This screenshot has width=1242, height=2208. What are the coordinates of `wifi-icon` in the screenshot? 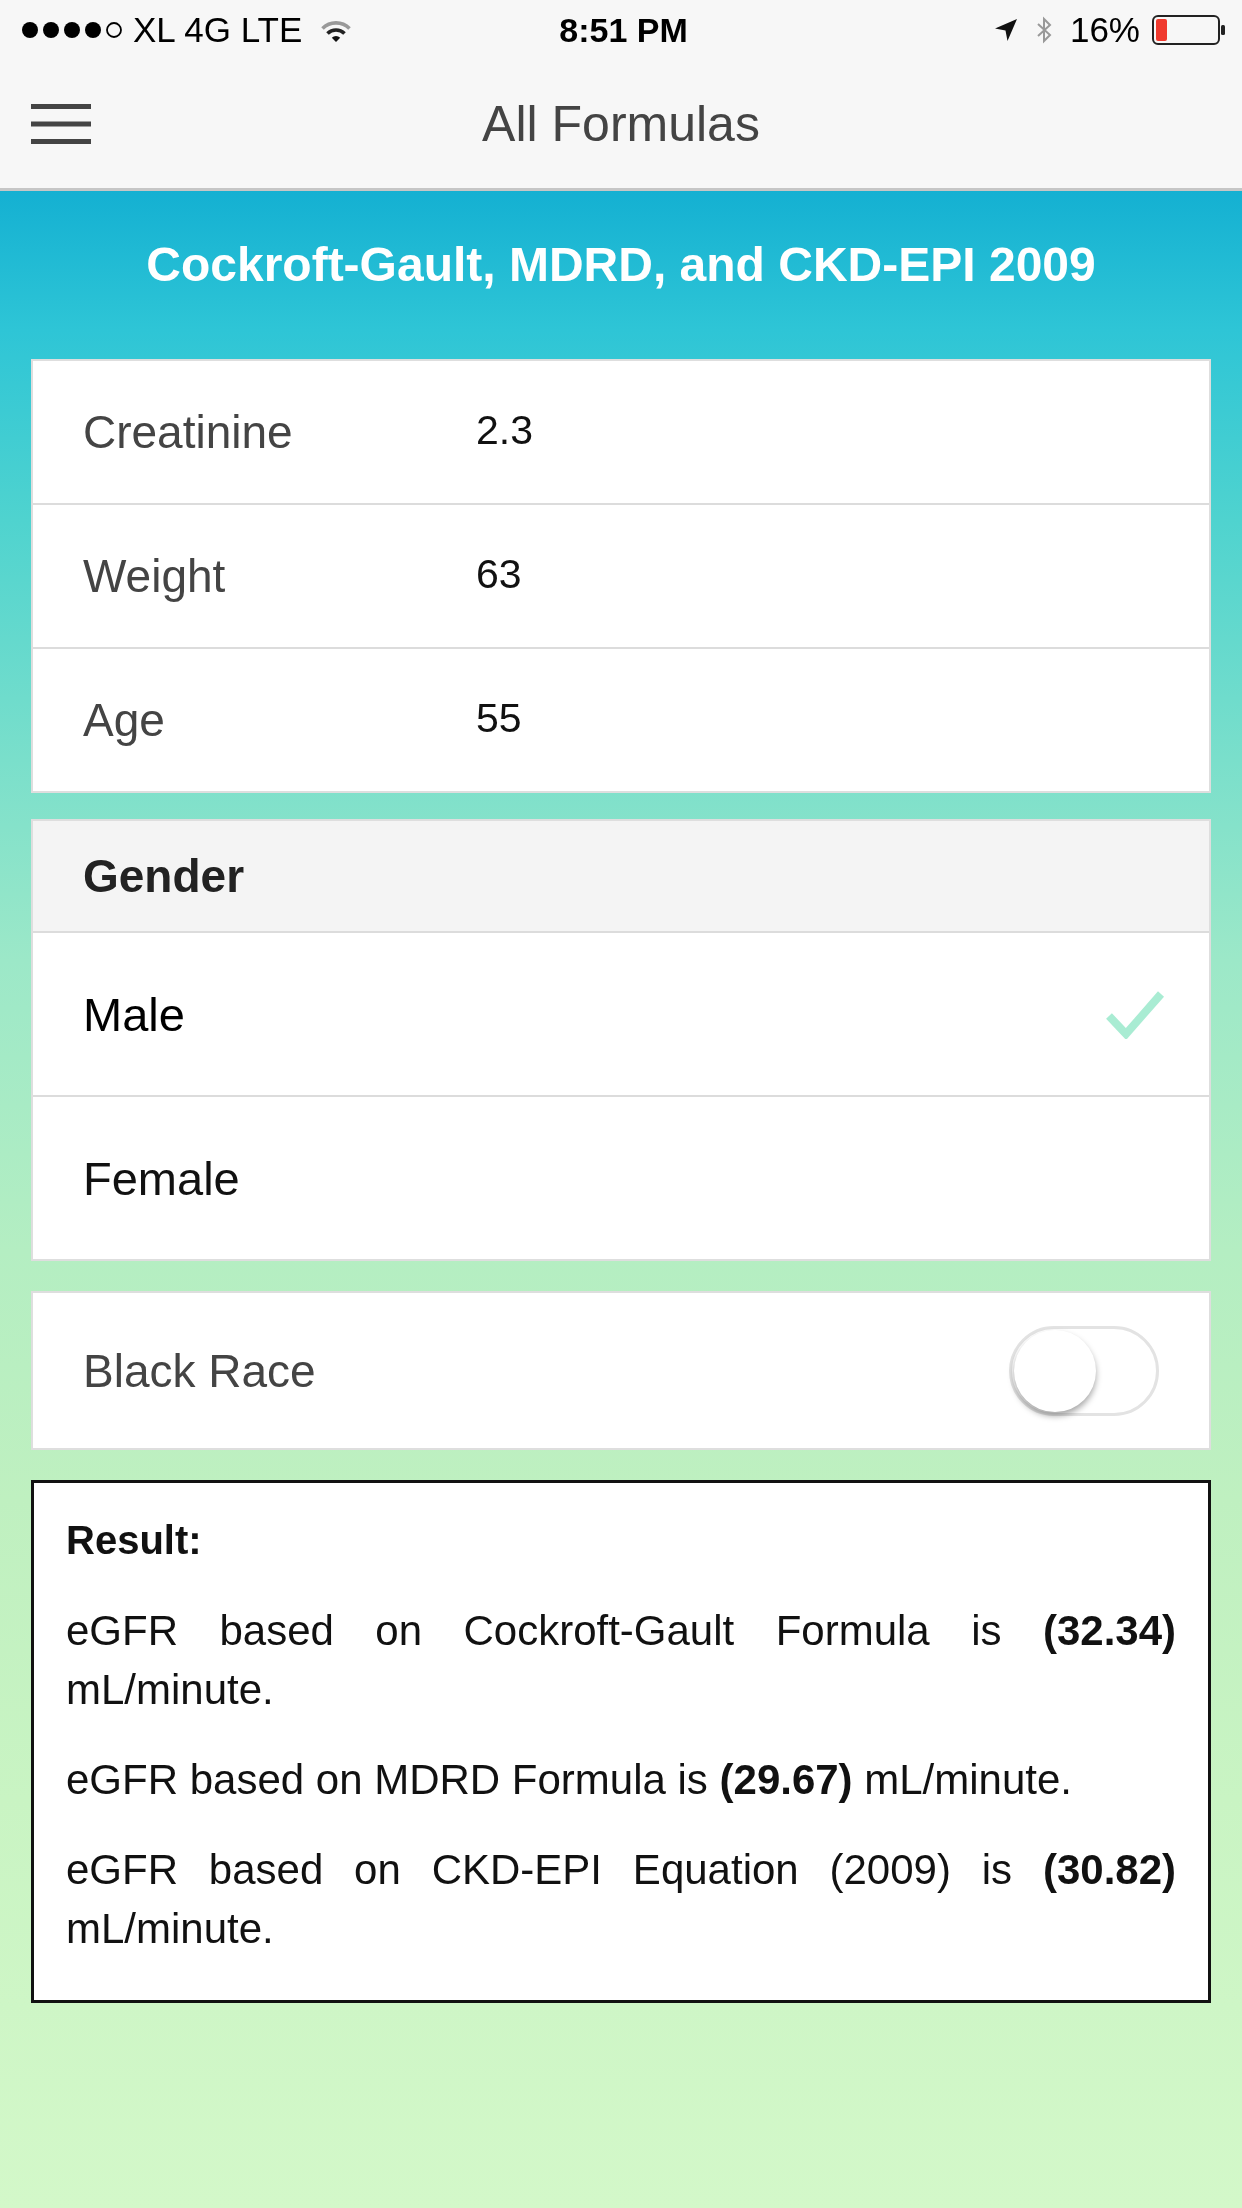 It's located at (336, 30).